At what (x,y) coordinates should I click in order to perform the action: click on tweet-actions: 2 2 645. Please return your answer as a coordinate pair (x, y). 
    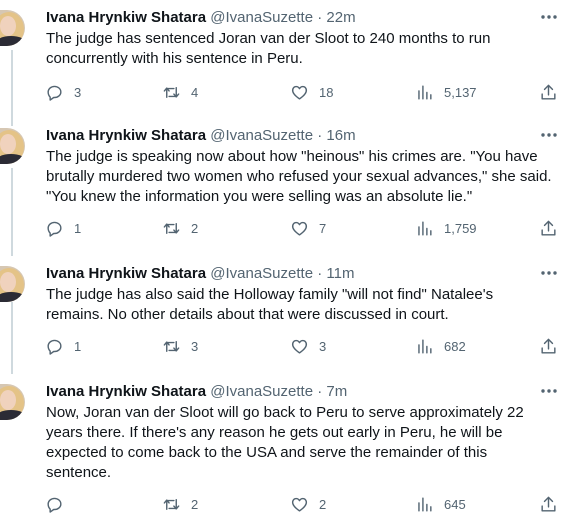
    Looking at the image, I should click on (302, 504).